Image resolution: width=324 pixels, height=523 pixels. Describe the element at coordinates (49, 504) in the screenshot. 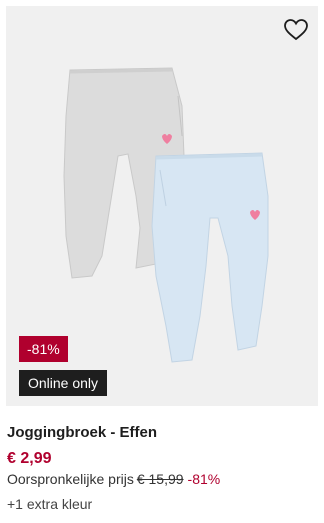

I see `extra-colors-link: +1 extra kleur` at that location.